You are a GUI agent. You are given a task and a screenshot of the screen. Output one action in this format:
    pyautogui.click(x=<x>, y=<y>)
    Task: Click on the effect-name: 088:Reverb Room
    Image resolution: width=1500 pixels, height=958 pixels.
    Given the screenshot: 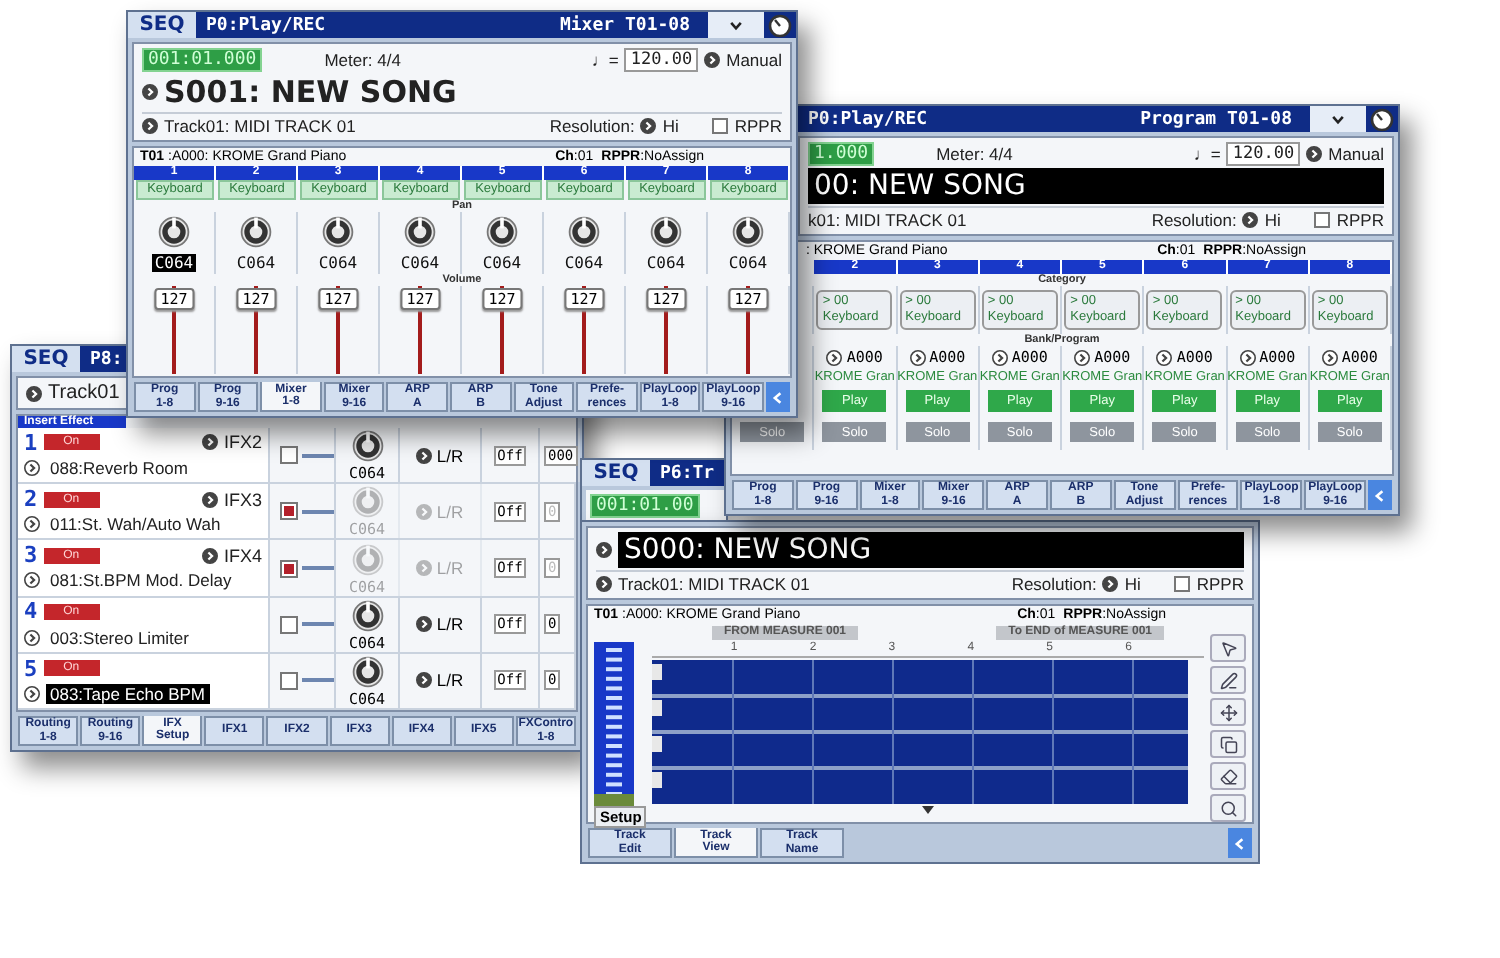 What is the action you would take?
    pyautogui.click(x=119, y=467)
    